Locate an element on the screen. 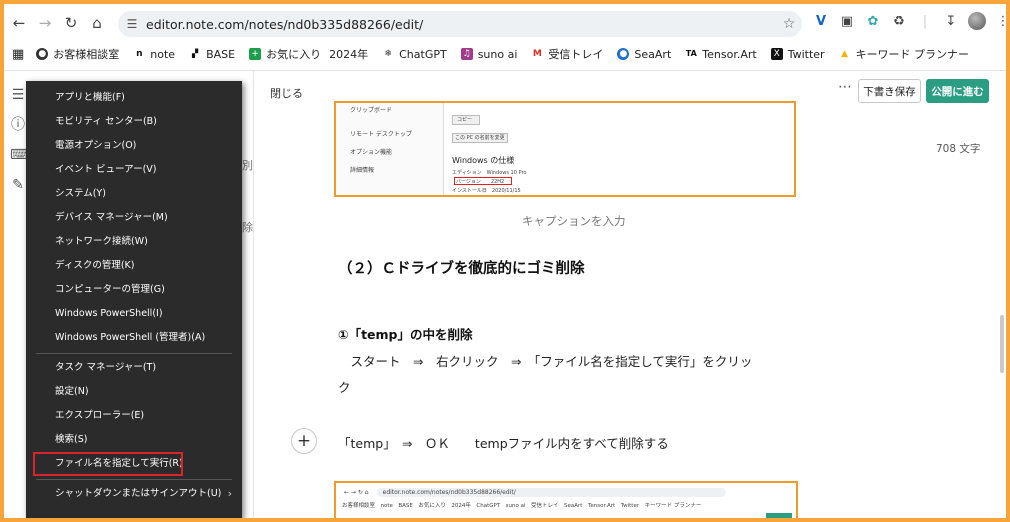 Image resolution: width=1010 pixels, height=522 pixels. back-icon: ← is located at coordinates (19, 23).